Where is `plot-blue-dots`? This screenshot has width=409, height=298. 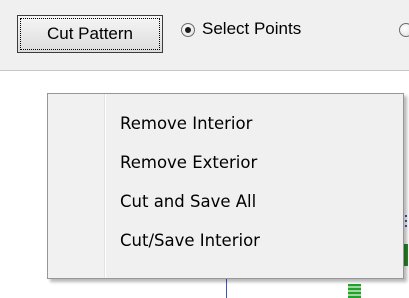
plot-blue-dots is located at coordinates (406, 221).